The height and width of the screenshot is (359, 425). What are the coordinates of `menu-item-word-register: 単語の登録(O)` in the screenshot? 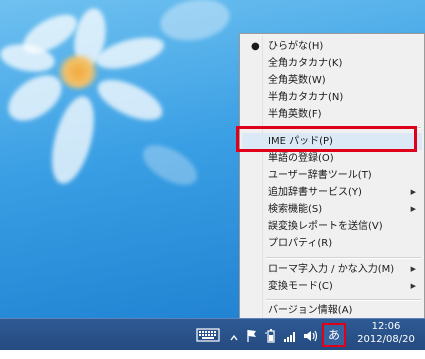 It's located at (332, 158).